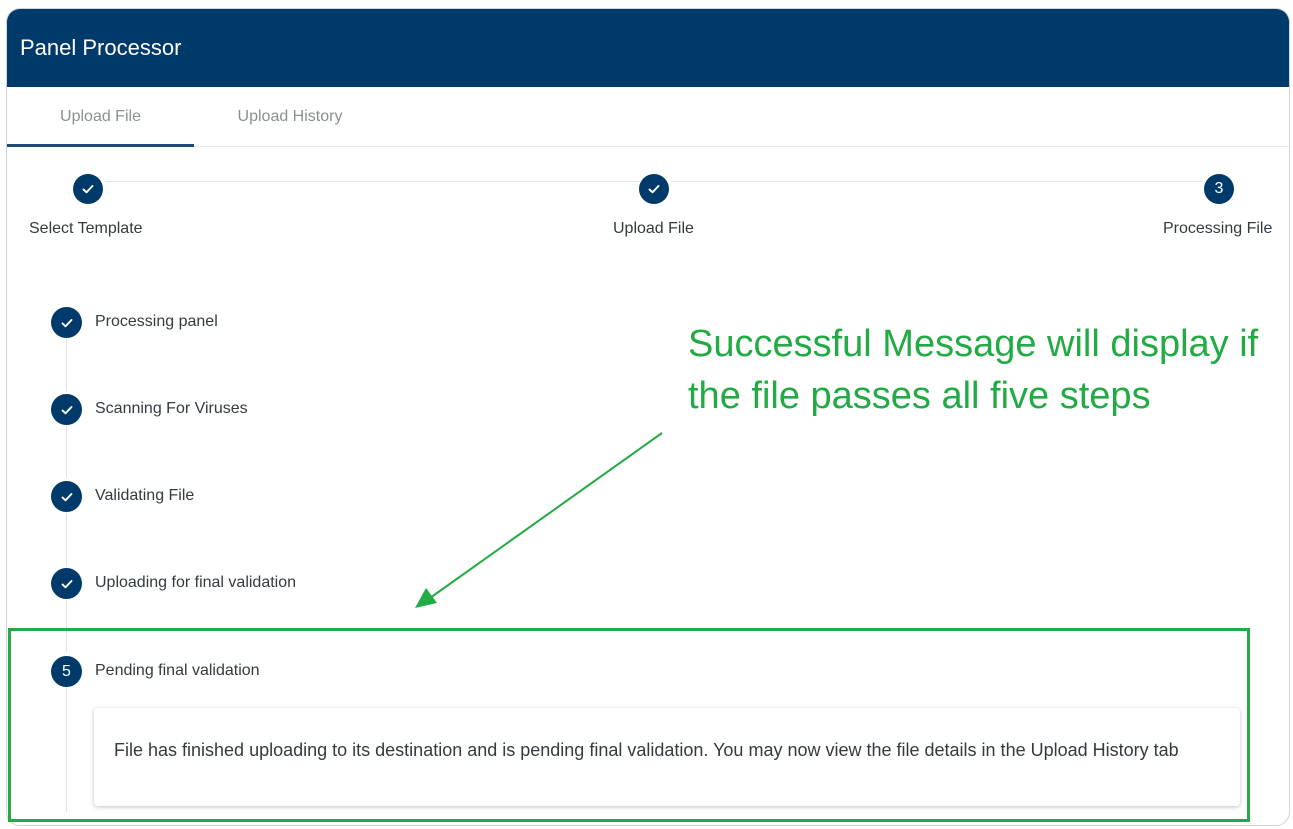 The image size is (1293, 829). What do you see at coordinates (1218, 228) in the screenshot?
I see `step-label-processing-file: Processing File` at bounding box center [1218, 228].